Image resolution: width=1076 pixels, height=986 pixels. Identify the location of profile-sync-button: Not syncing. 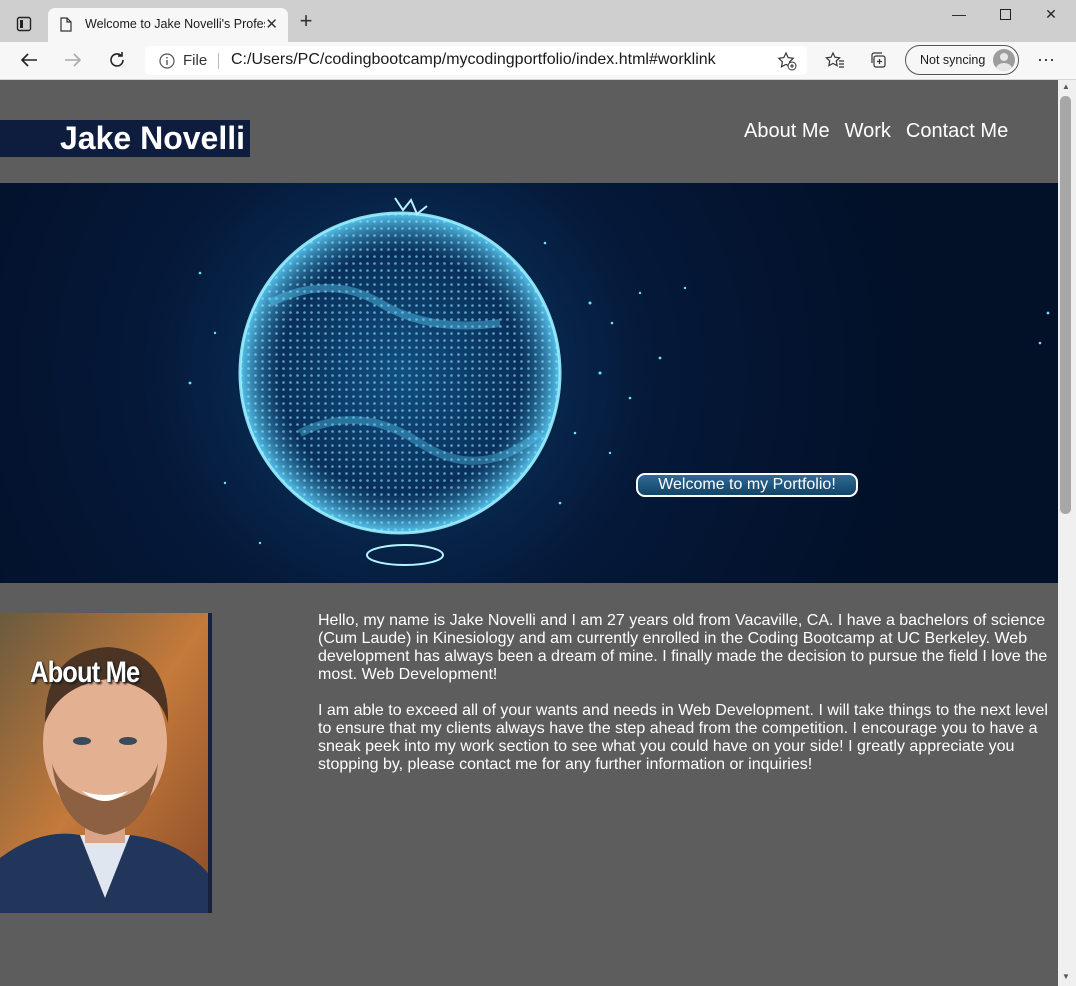
(962, 60).